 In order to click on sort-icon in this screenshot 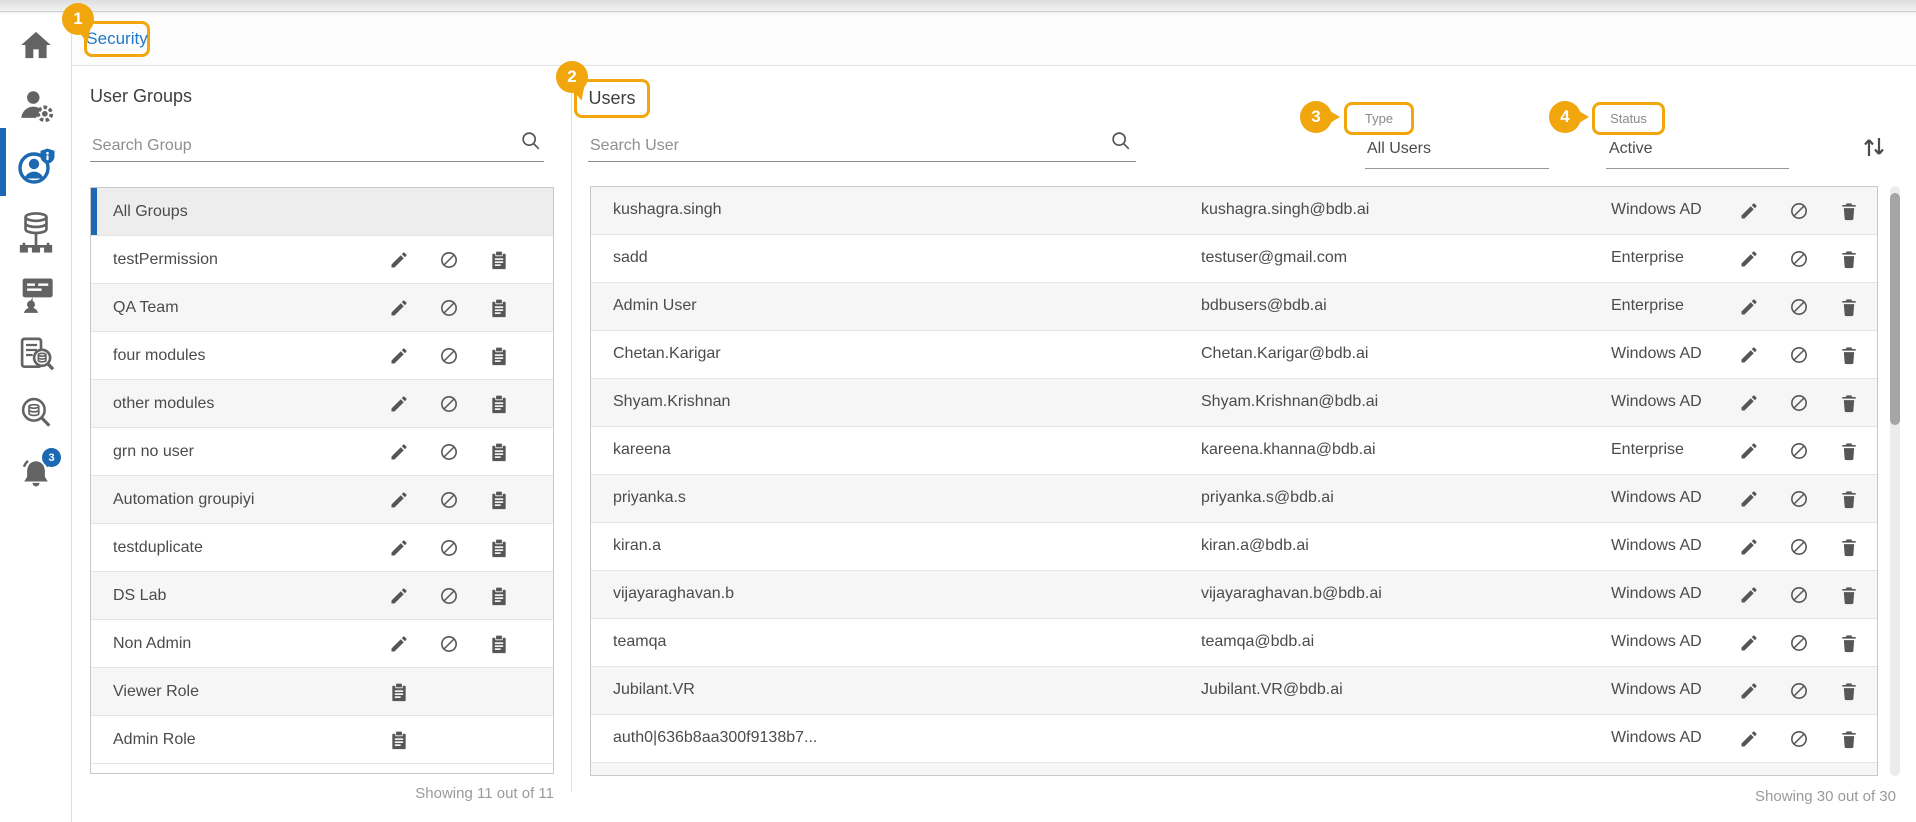, I will do `click(1874, 147)`.